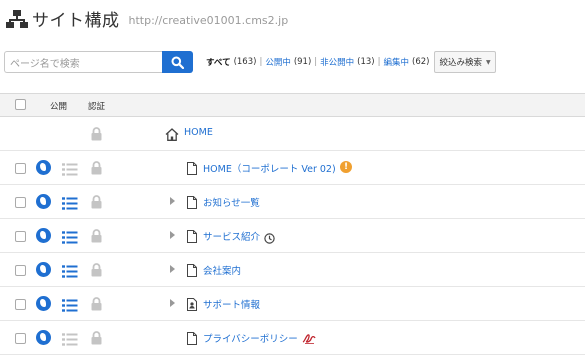  Describe the element at coordinates (17, 18) in the screenshot. I see `sitemap-icon` at that location.